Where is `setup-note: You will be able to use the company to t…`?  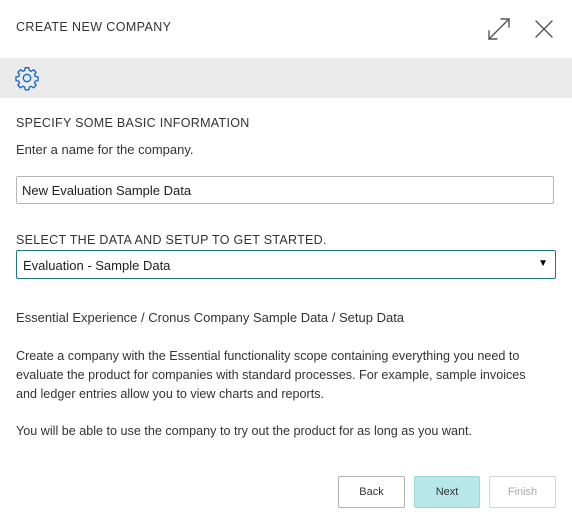
setup-note: You will be able to use the company to t… is located at coordinates (244, 431).